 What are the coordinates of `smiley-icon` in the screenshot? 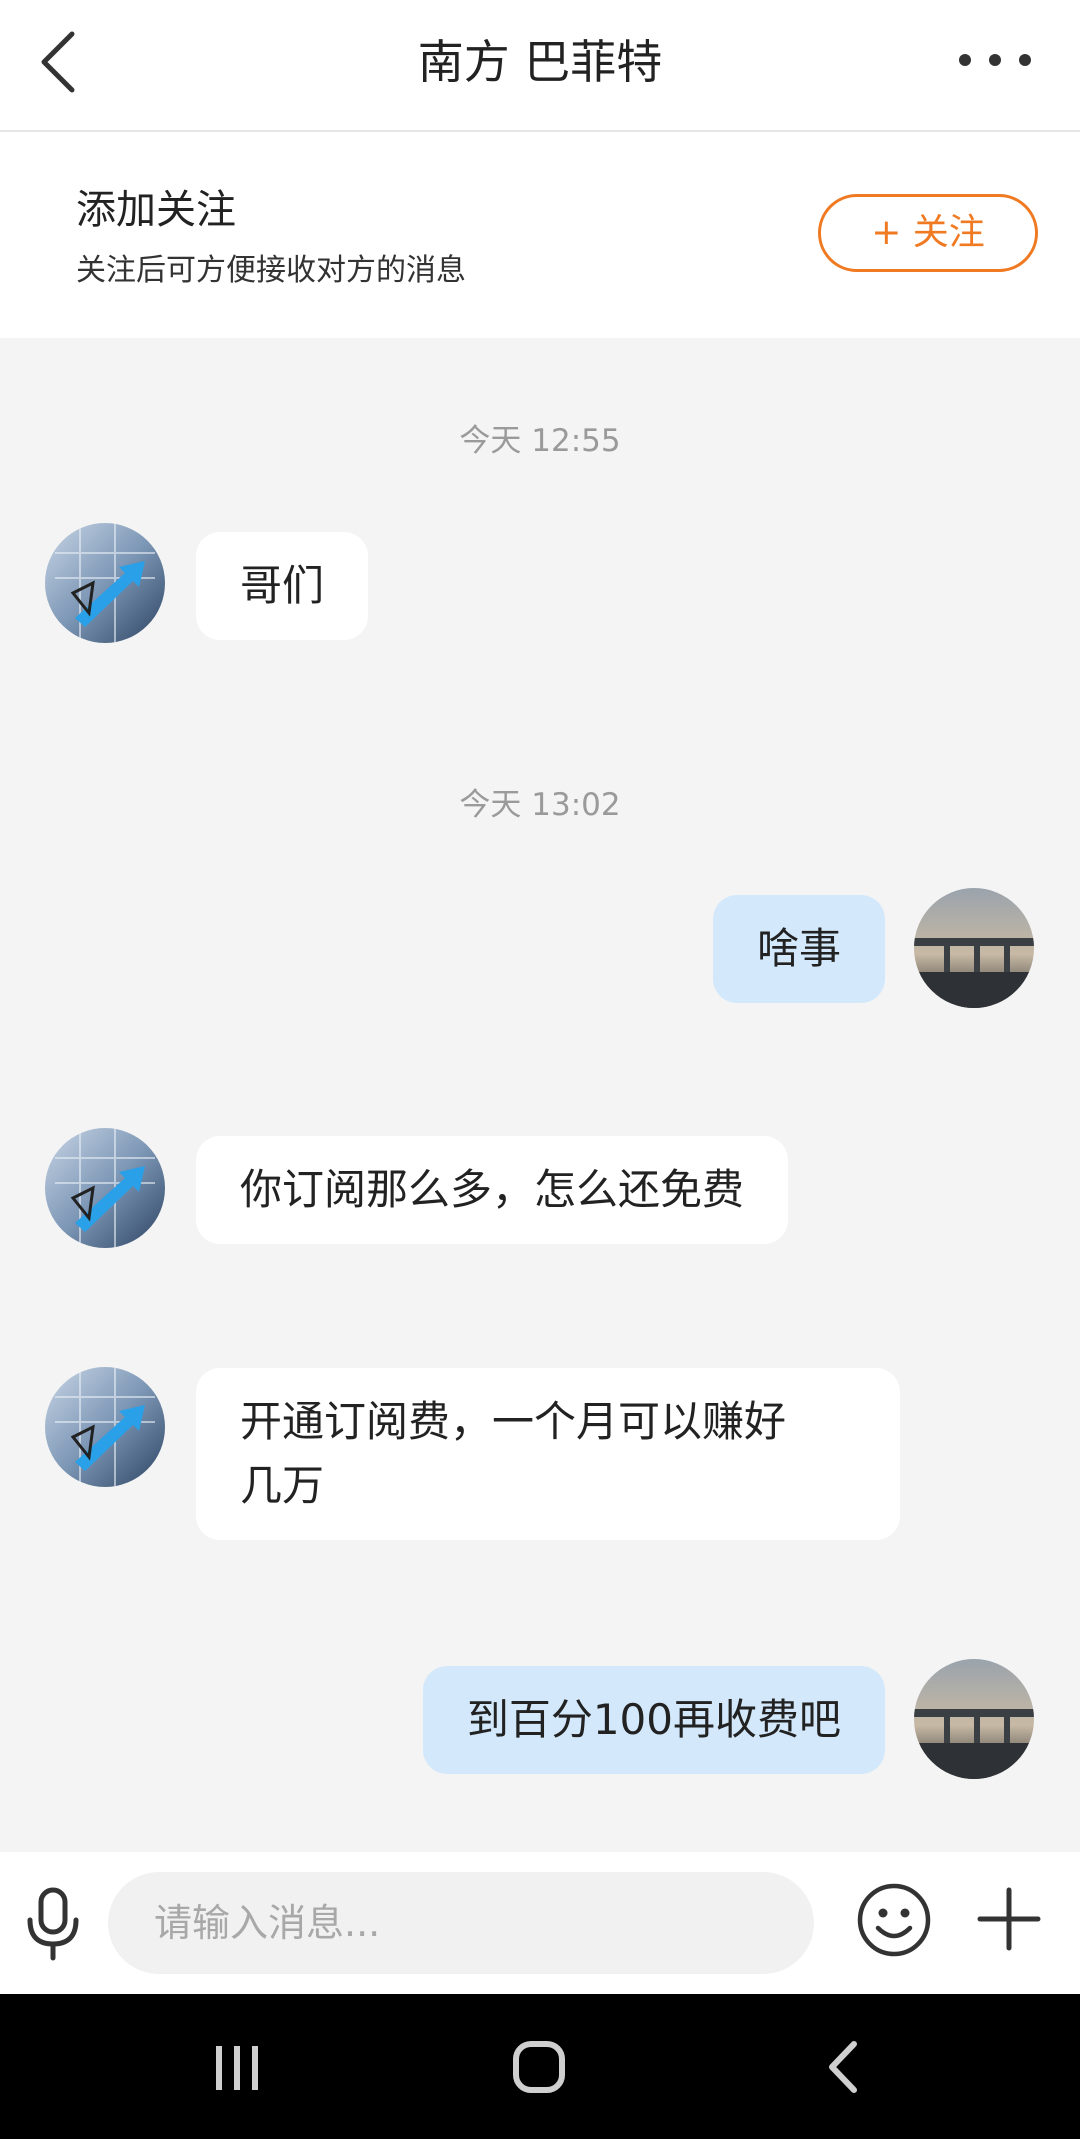 It's located at (894, 1920).